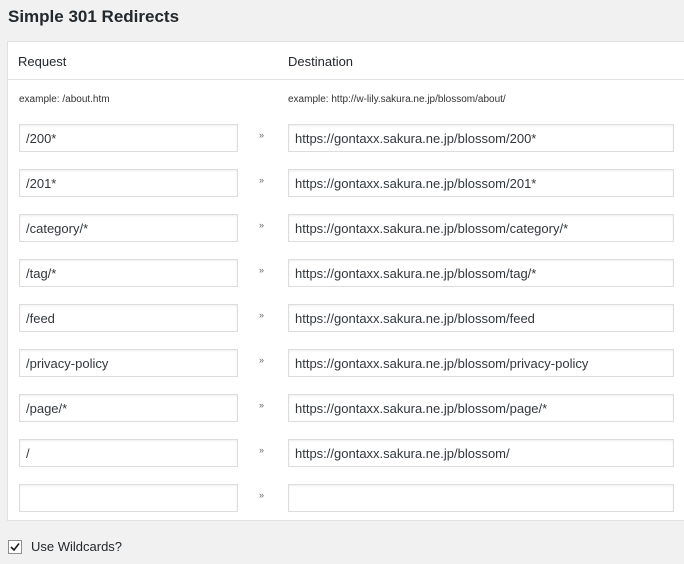 This screenshot has width=684, height=564. What do you see at coordinates (94, 16) in the screenshot?
I see `page-title: Simple 301 Redirects` at bounding box center [94, 16].